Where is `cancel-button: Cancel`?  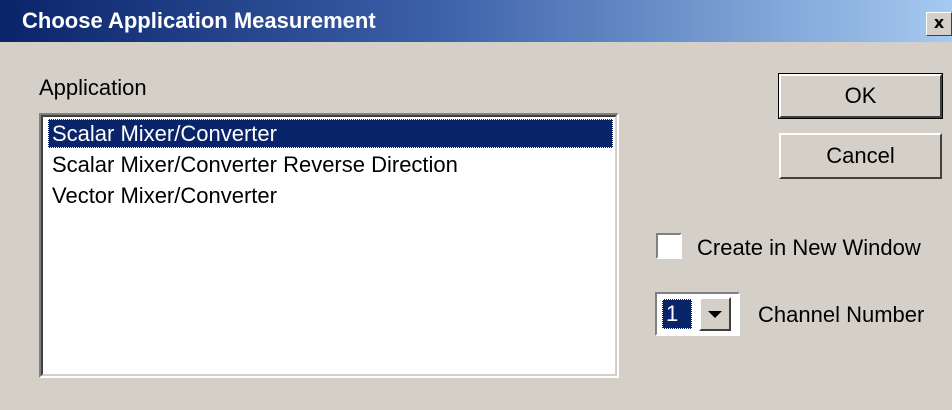 cancel-button: Cancel is located at coordinates (860, 156).